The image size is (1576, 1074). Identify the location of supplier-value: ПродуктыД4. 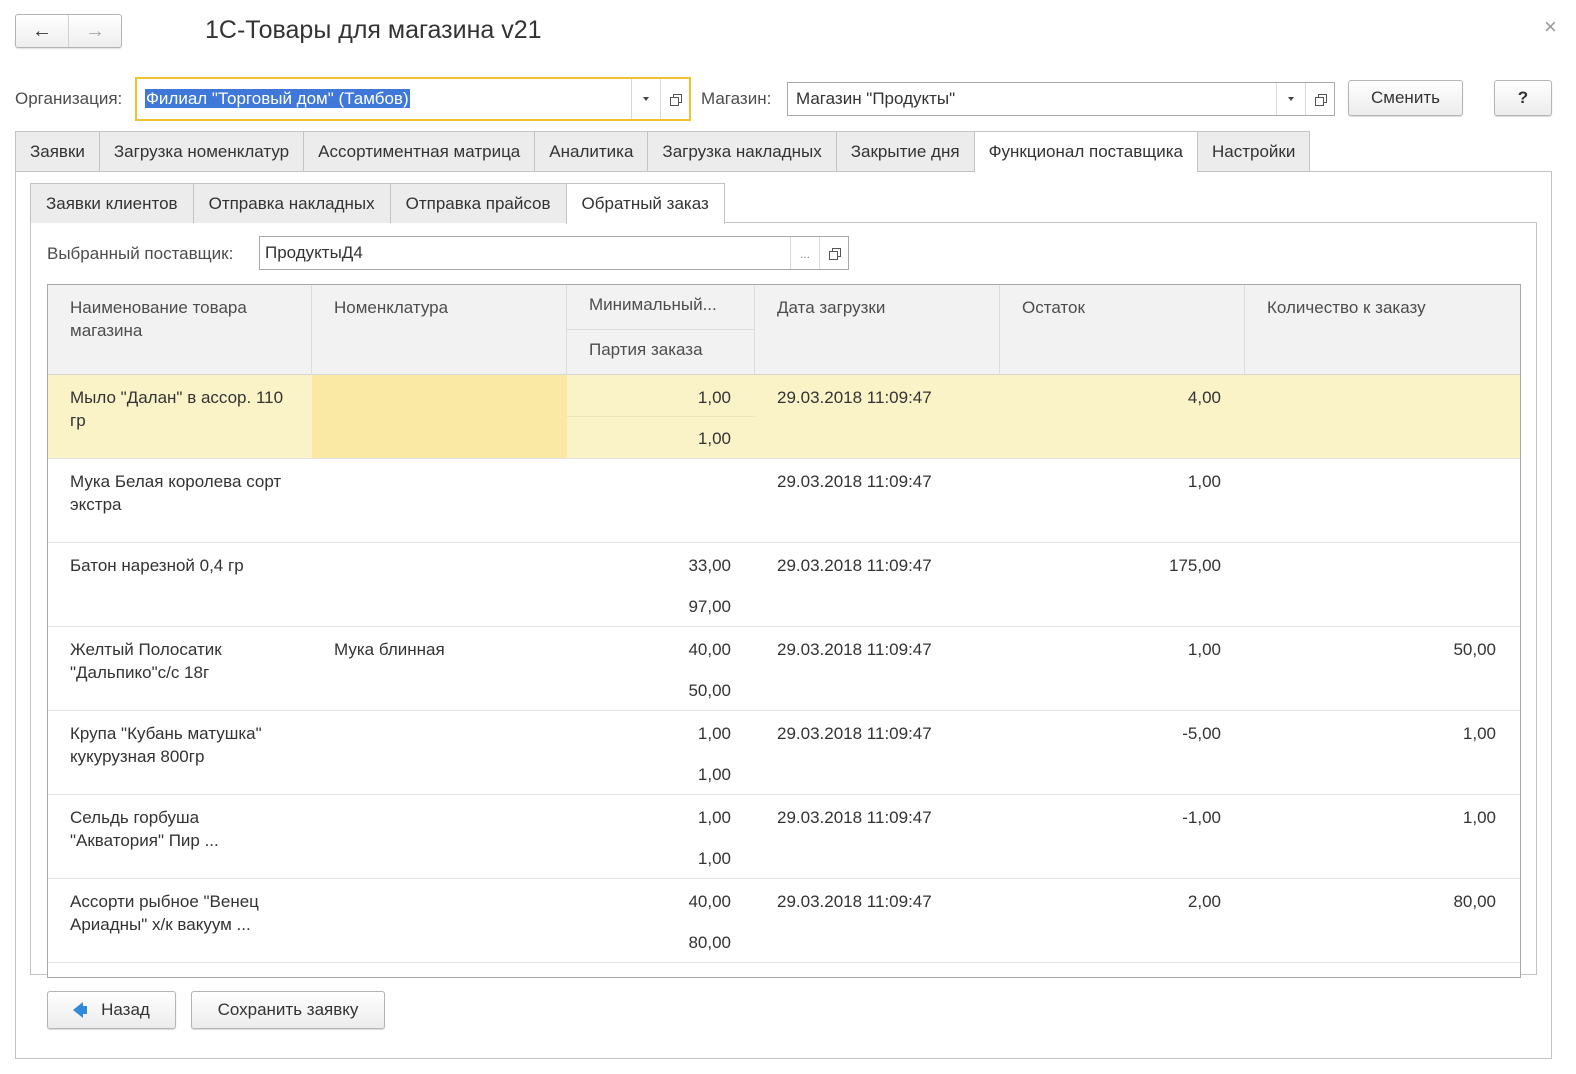
(525, 253).